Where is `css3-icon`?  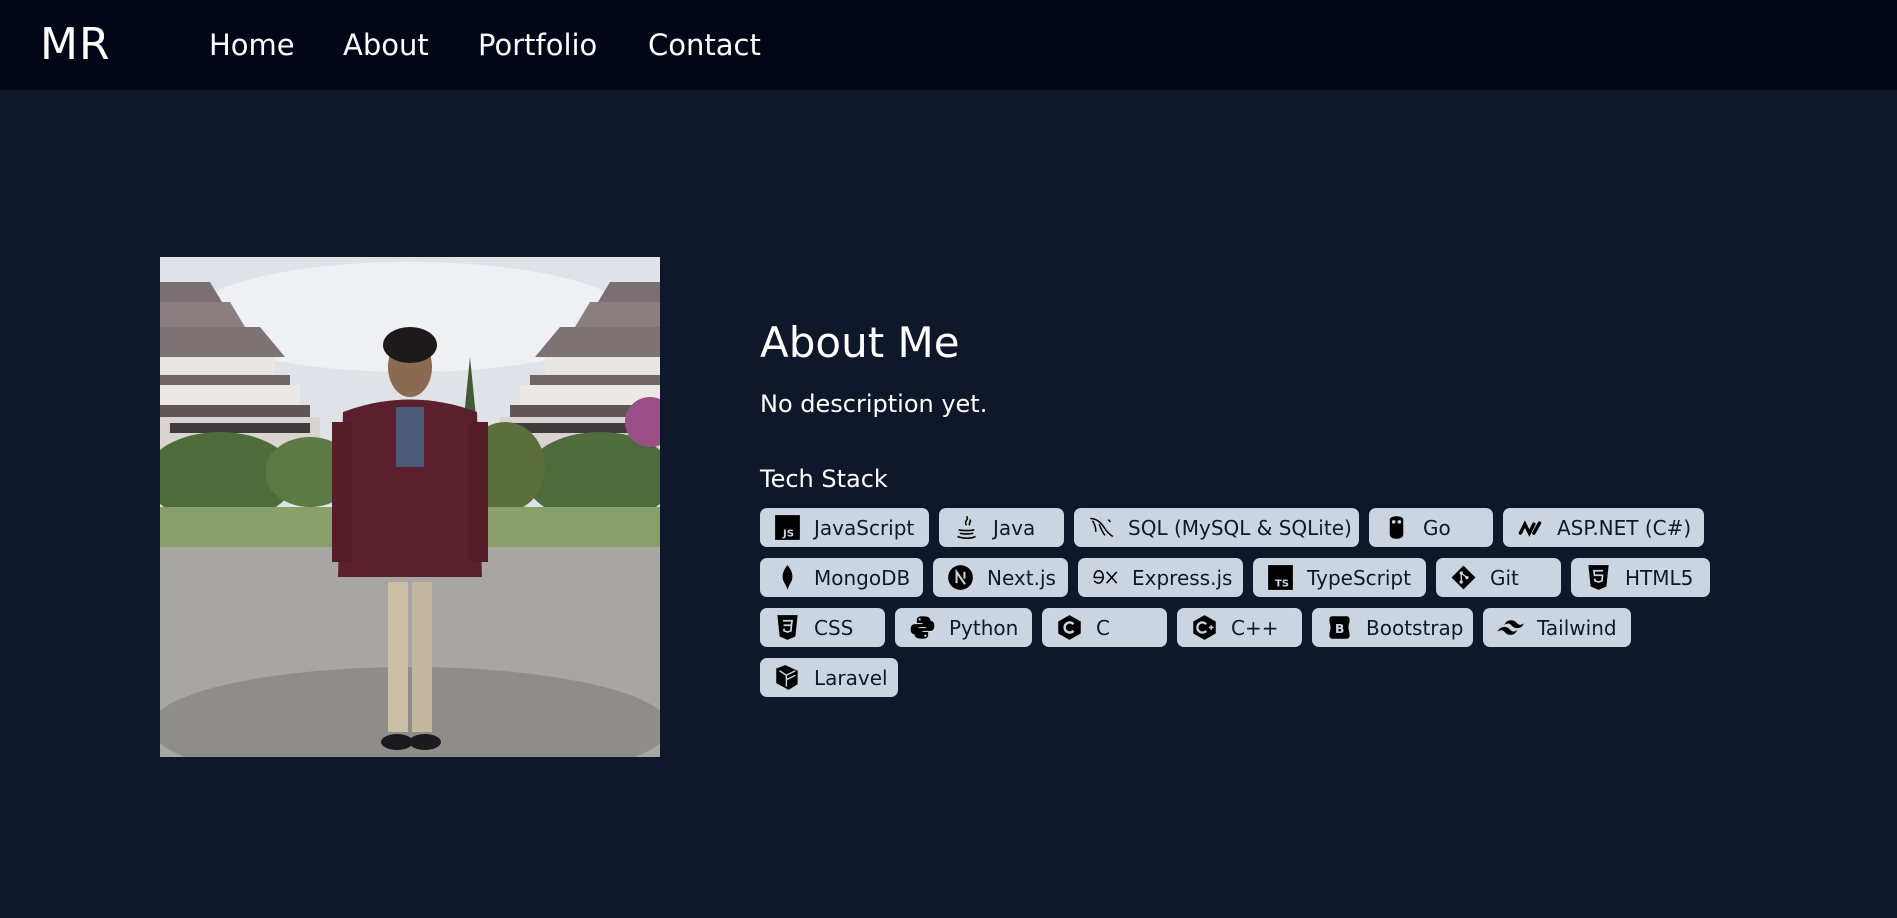 css3-icon is located at coordinates (787, 627).